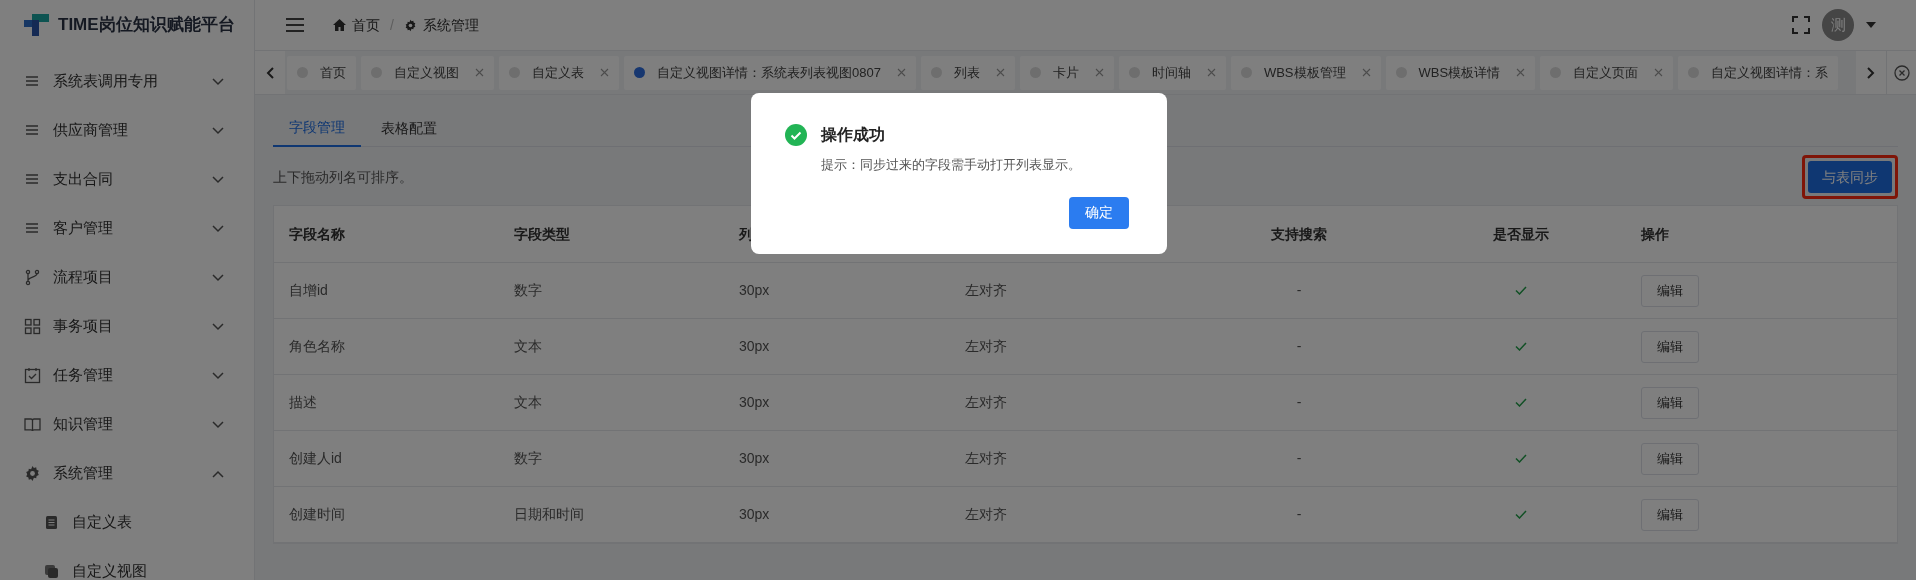 The height and width of the screenshot is (580, 1916). Describe the element at coordinates (1521, 234) in the screenshot. I see `column-header: 是否显示` at that location.